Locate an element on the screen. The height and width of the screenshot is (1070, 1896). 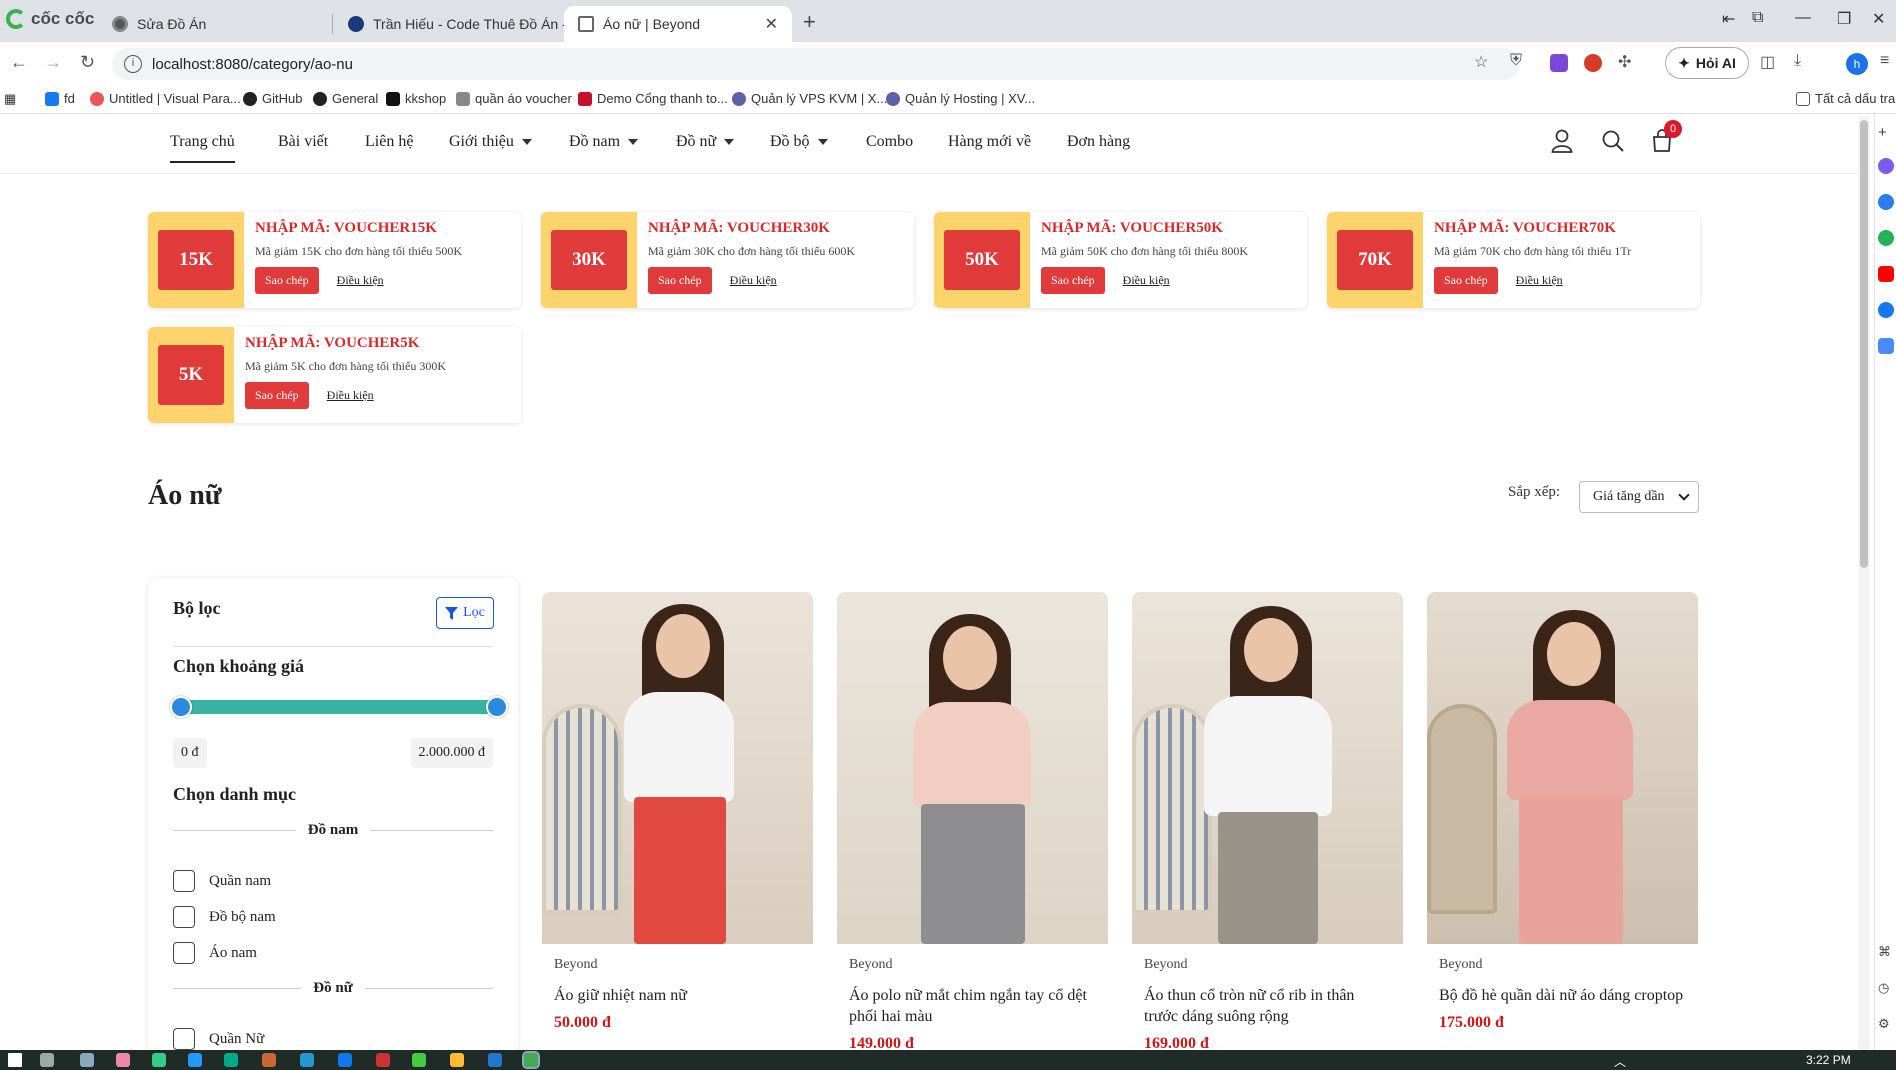
product-name: Áo giữ nhiệt nam nữ is located at coordinates (677, 995).